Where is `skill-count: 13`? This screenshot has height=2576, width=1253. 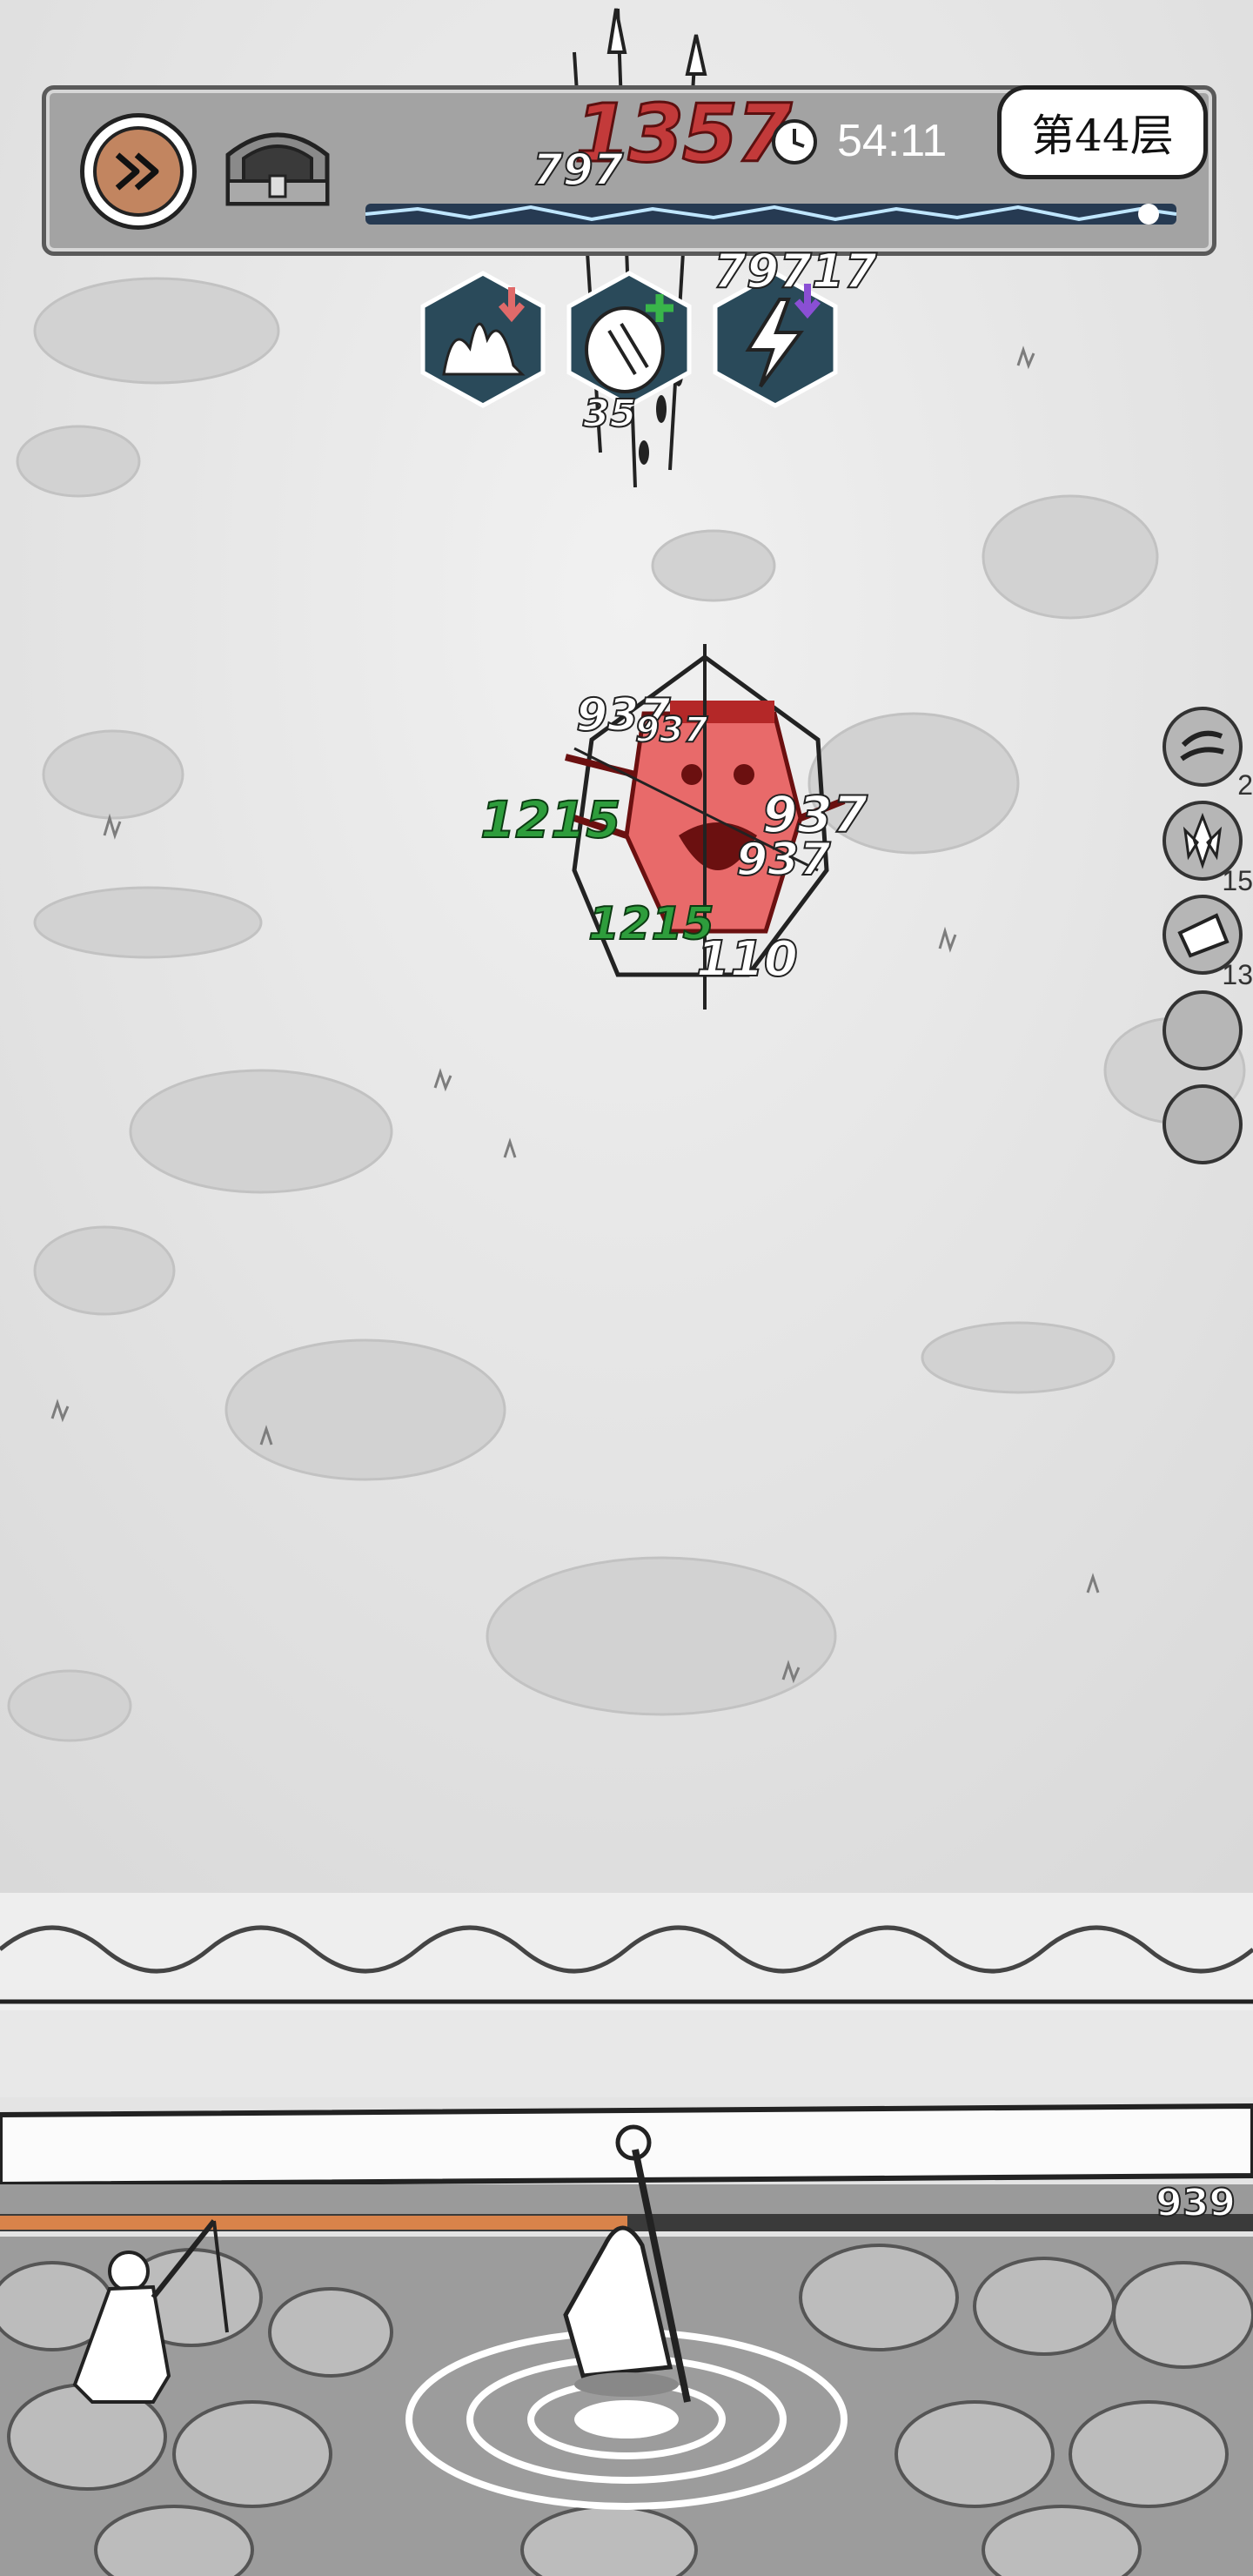
skill-count: 13 is located at coordinates (1237, 974).